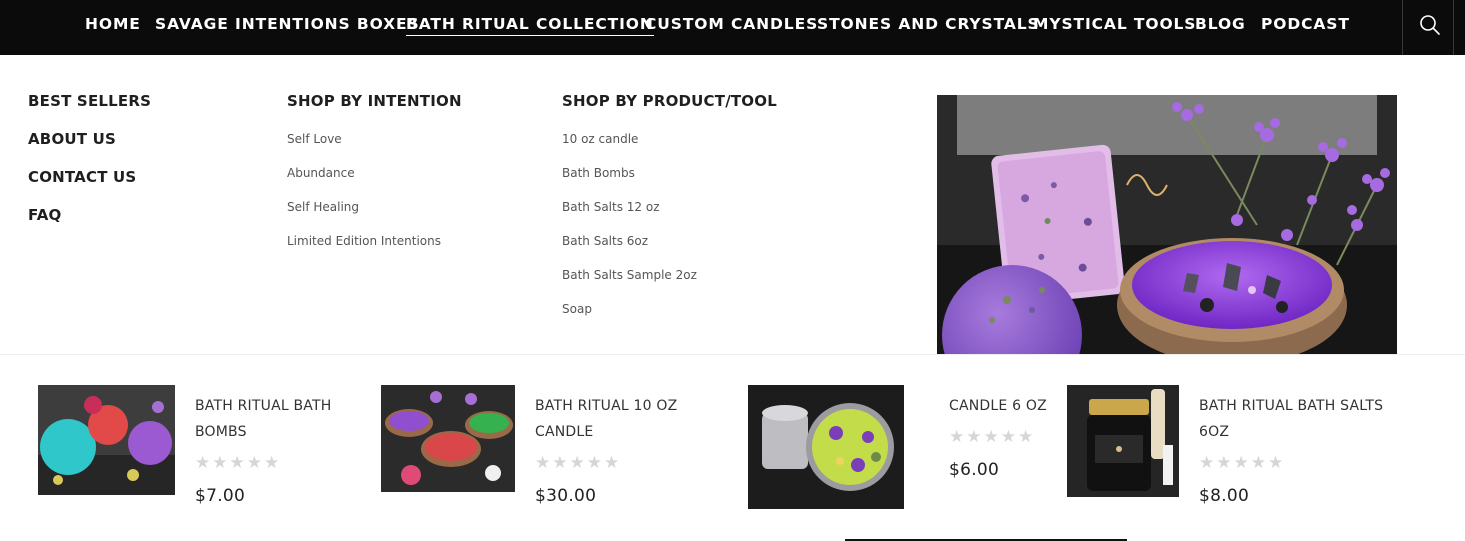 The width and height of the screenshot is (1465, 541). I want to click on menu-link-self-healing: Self Healing, so click(323, 207).